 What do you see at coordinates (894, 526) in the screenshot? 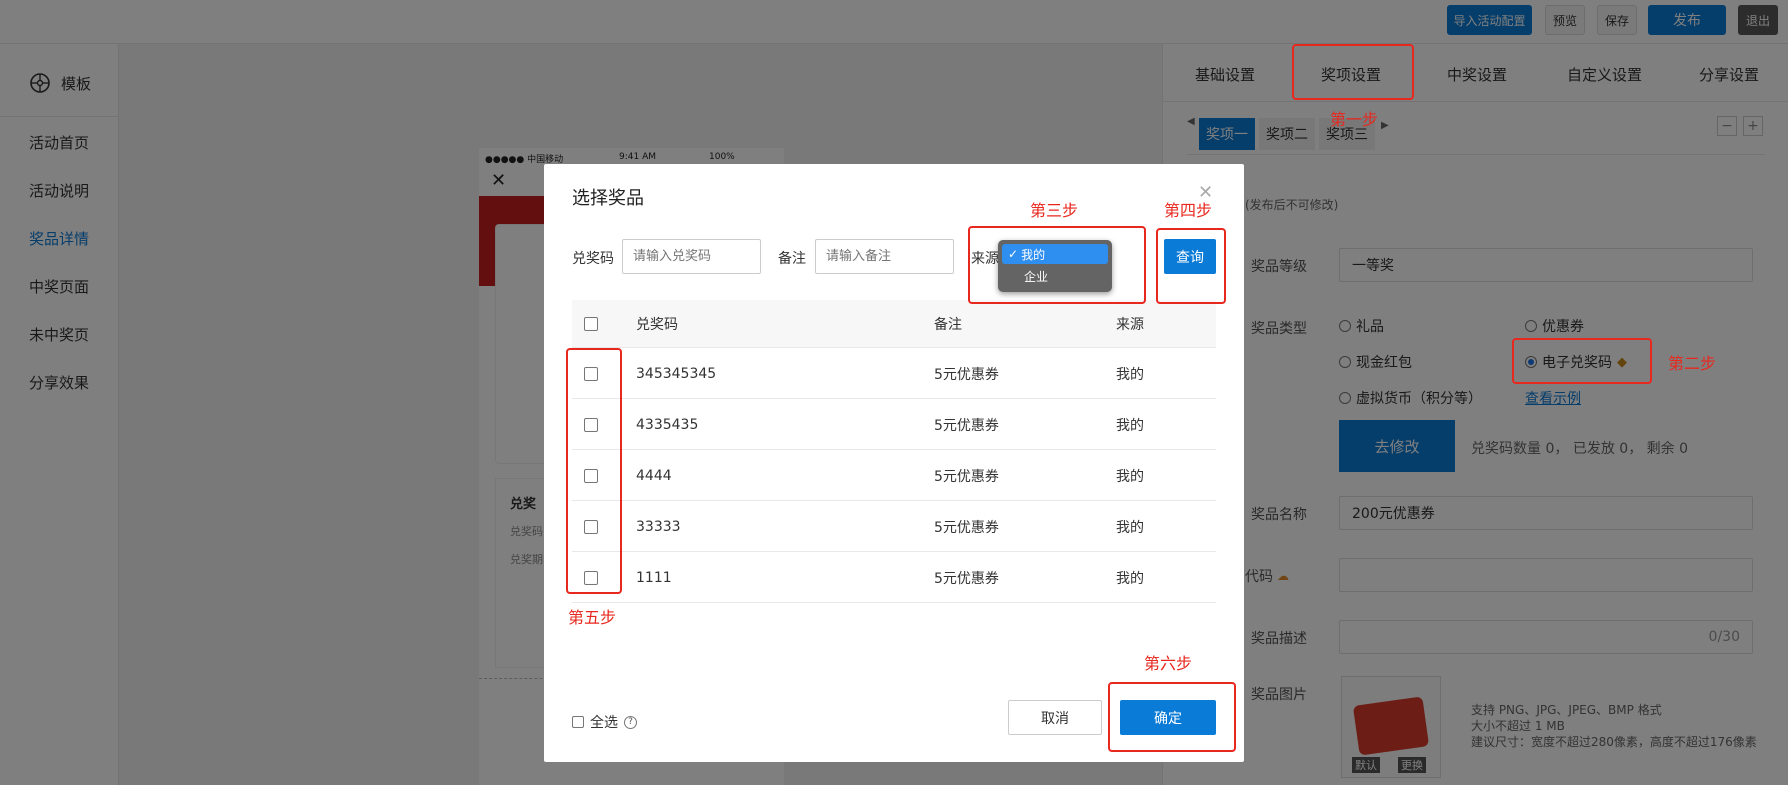
I see `table-row: 33333 5元优惠券 我的` at bounding box center [894, 526].